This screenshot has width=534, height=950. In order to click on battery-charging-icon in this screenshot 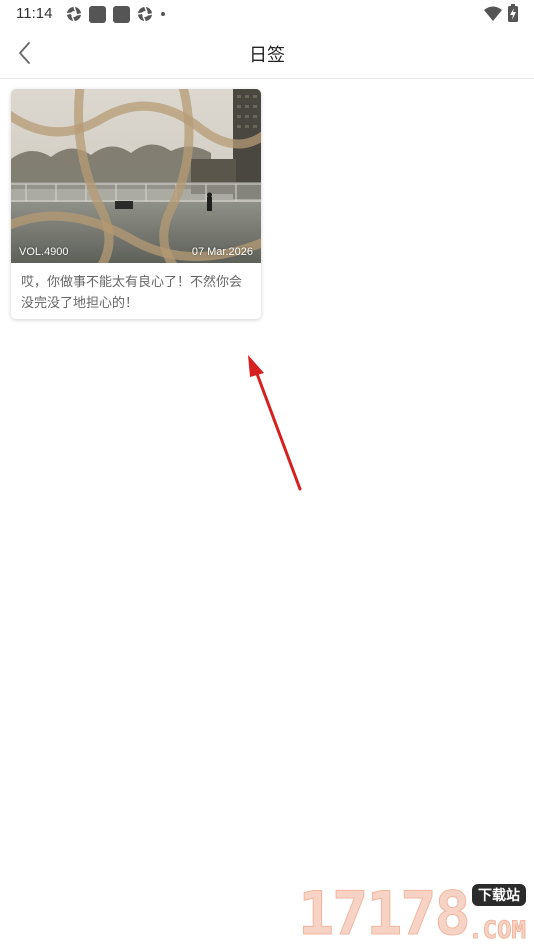, I will do `click(513, 13)`.